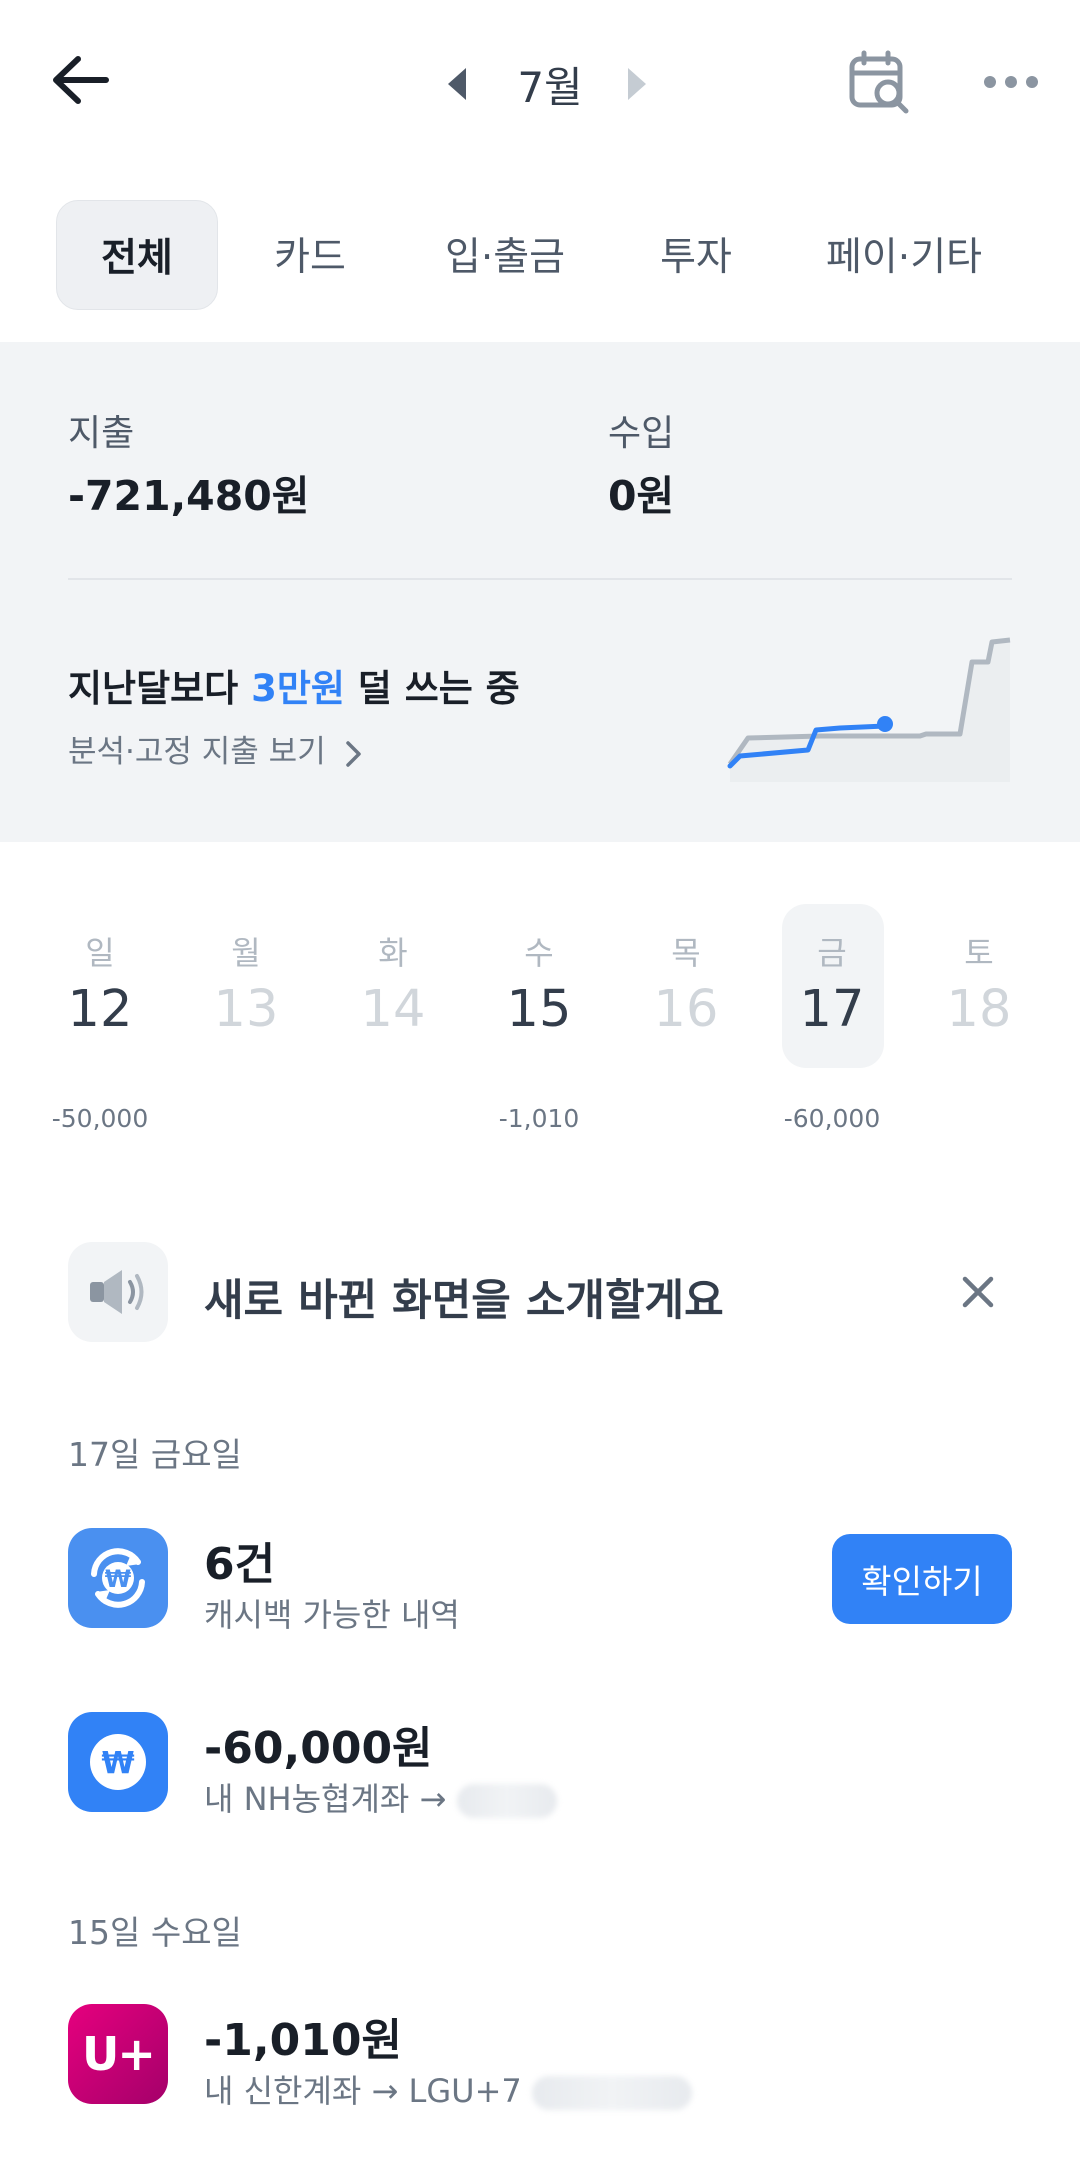  I want to click on day-number: 14, so click(393, 1009).